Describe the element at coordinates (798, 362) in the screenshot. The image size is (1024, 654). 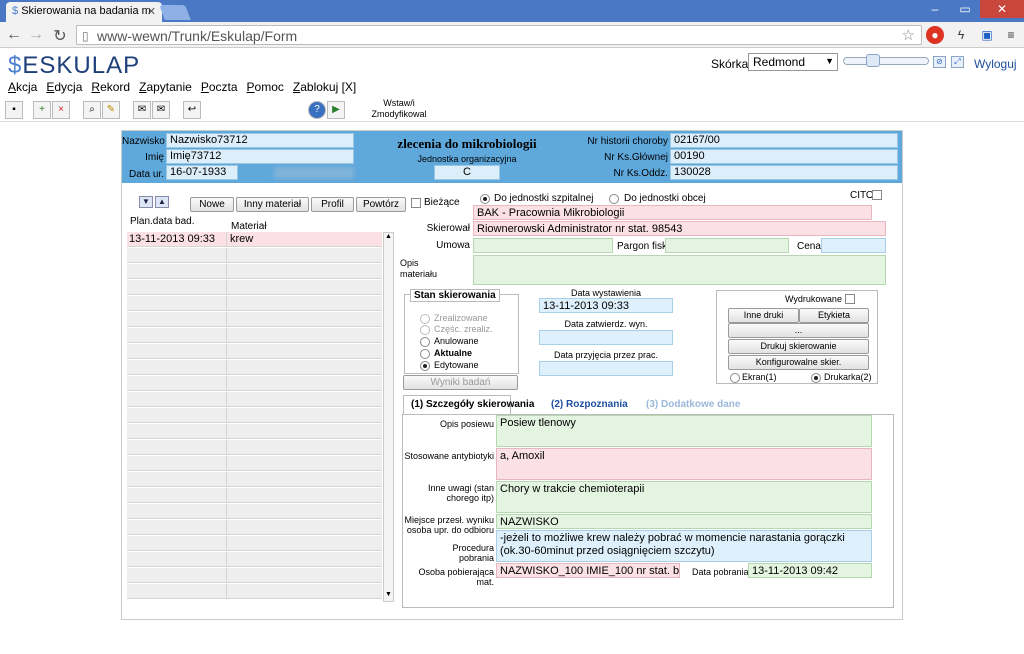
I see `configure-button: Konfigurowalne skier.` at that location.